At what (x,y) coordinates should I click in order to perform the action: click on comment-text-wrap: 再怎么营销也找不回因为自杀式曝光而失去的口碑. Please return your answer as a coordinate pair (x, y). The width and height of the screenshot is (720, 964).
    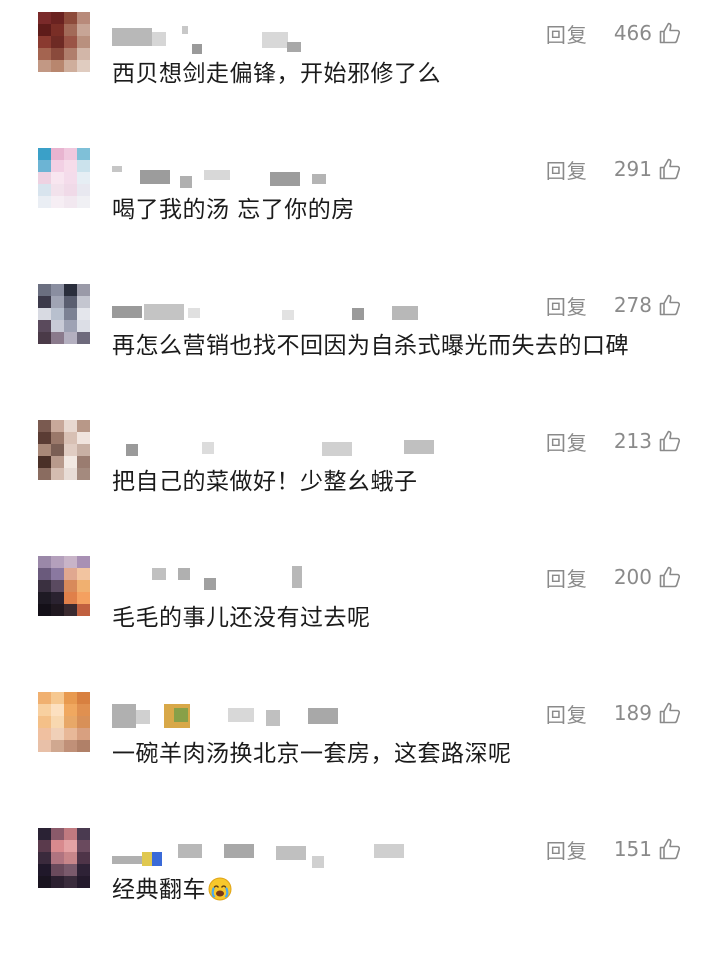
    Looking at the image, I should click on (370, 343).